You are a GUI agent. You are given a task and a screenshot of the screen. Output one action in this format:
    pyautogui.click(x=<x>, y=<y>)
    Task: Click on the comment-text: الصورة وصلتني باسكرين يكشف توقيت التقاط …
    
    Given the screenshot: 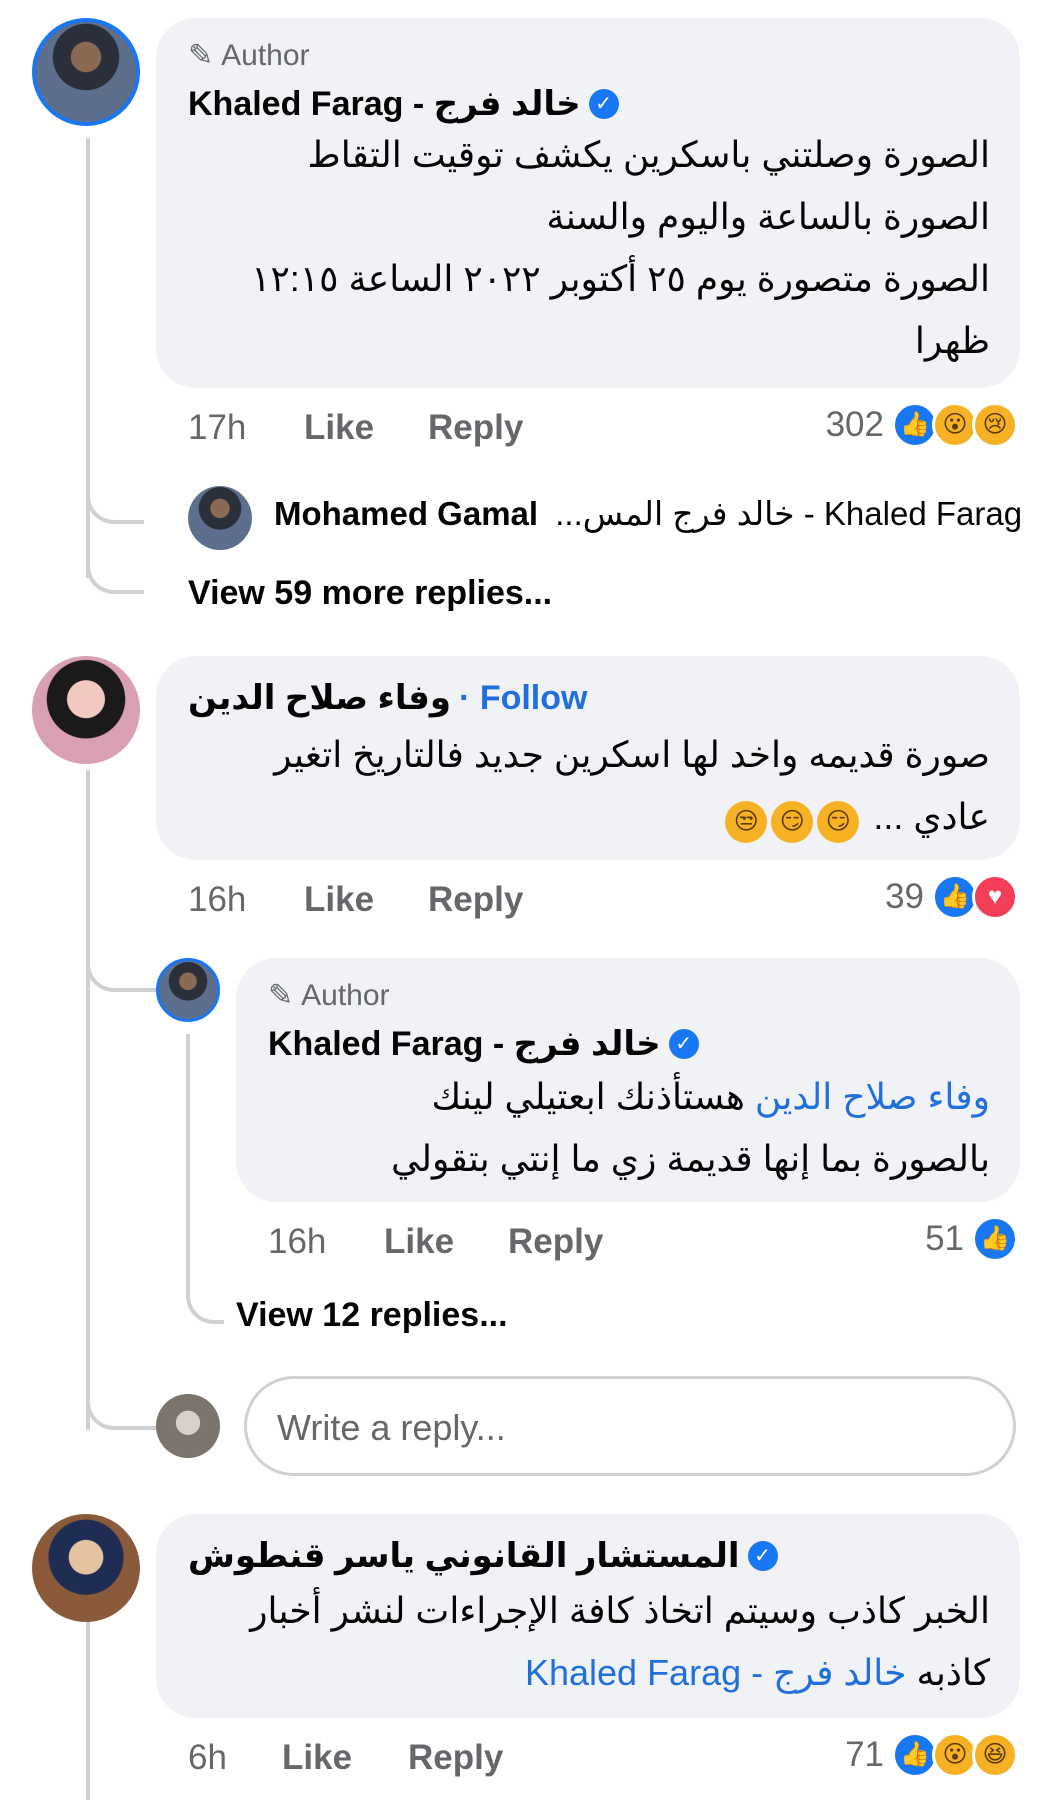 What is the action you would take?
    pyautogui.click(x=580, y=248)
    